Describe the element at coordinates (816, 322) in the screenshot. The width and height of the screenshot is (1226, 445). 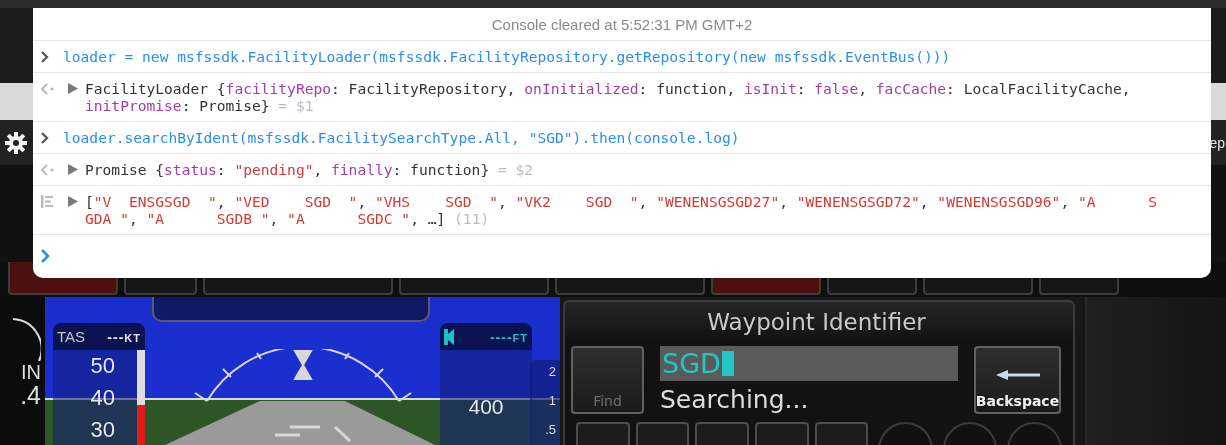
I see `panel-title: Waypoint Identifier` at that location.